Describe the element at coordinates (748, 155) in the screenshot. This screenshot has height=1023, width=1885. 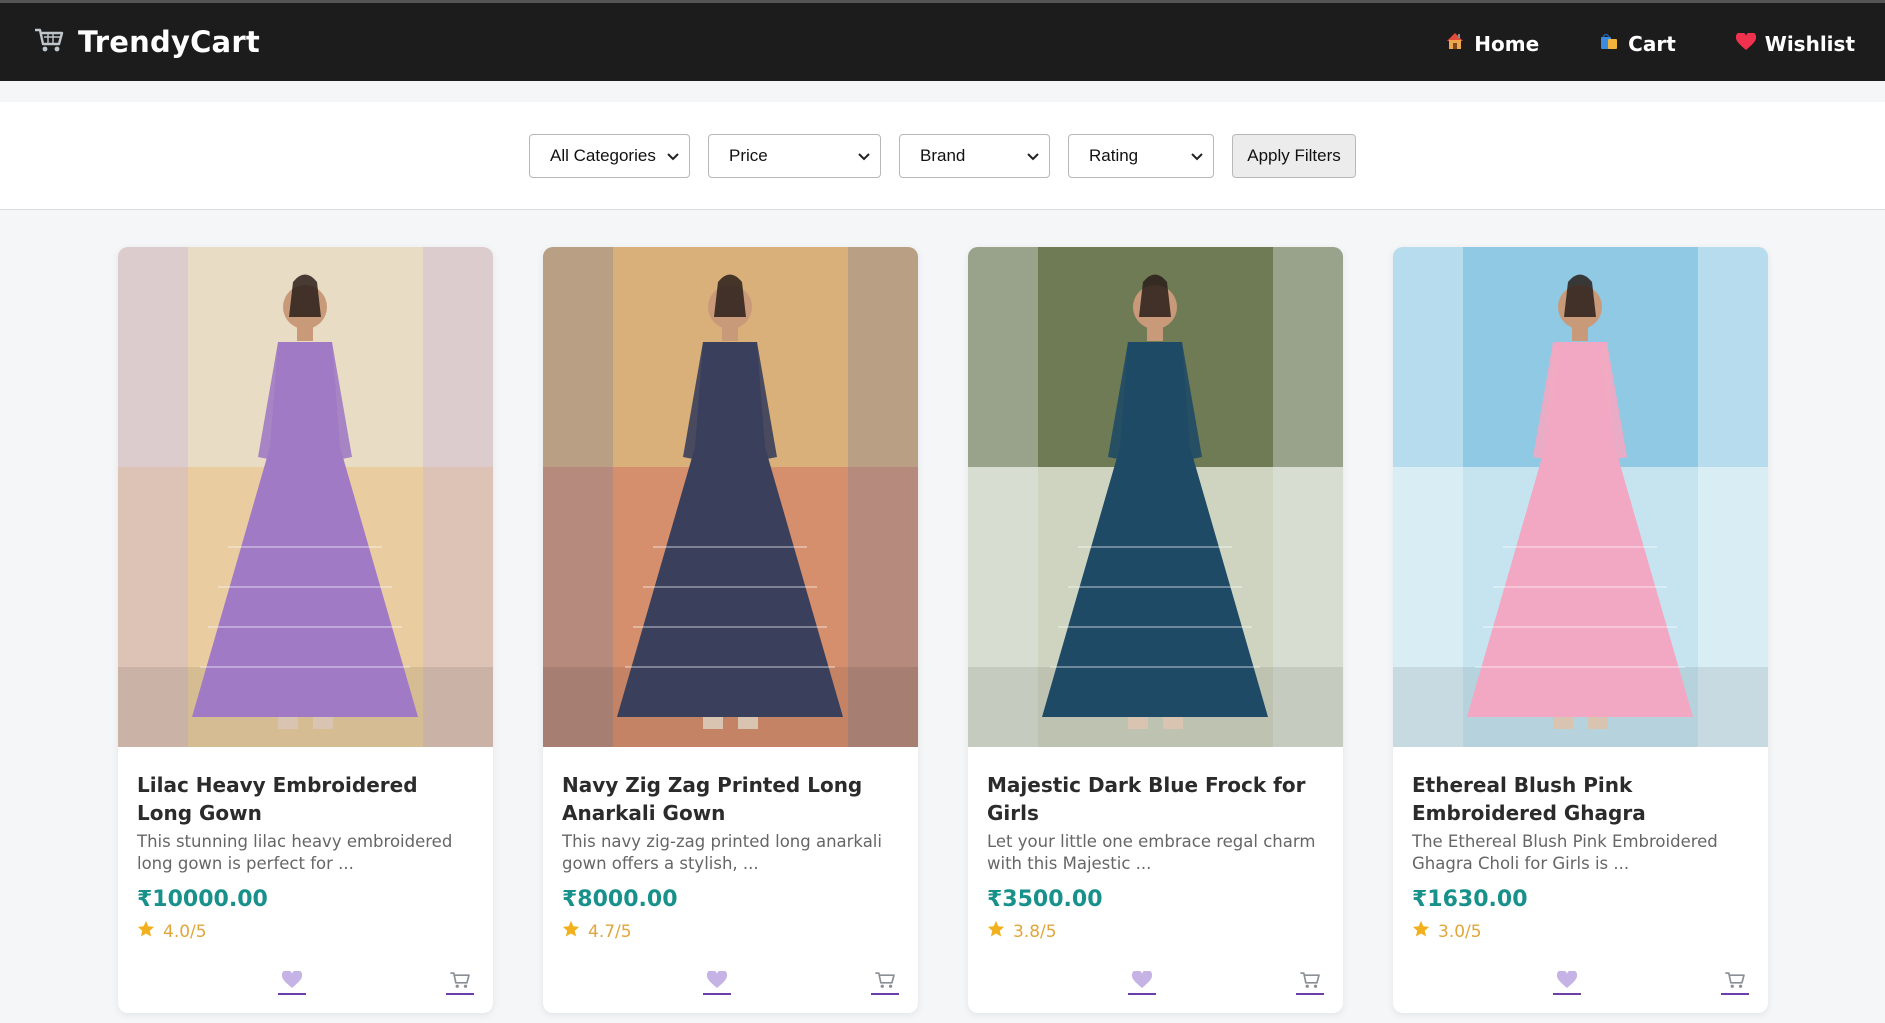
I see `price-select-value: Price` at that location.